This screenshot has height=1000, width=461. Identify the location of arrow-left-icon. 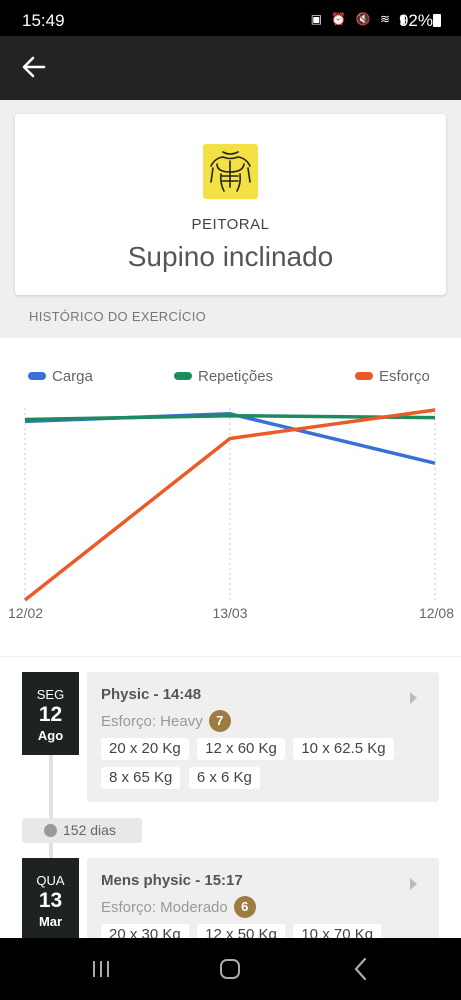
(34, 67).